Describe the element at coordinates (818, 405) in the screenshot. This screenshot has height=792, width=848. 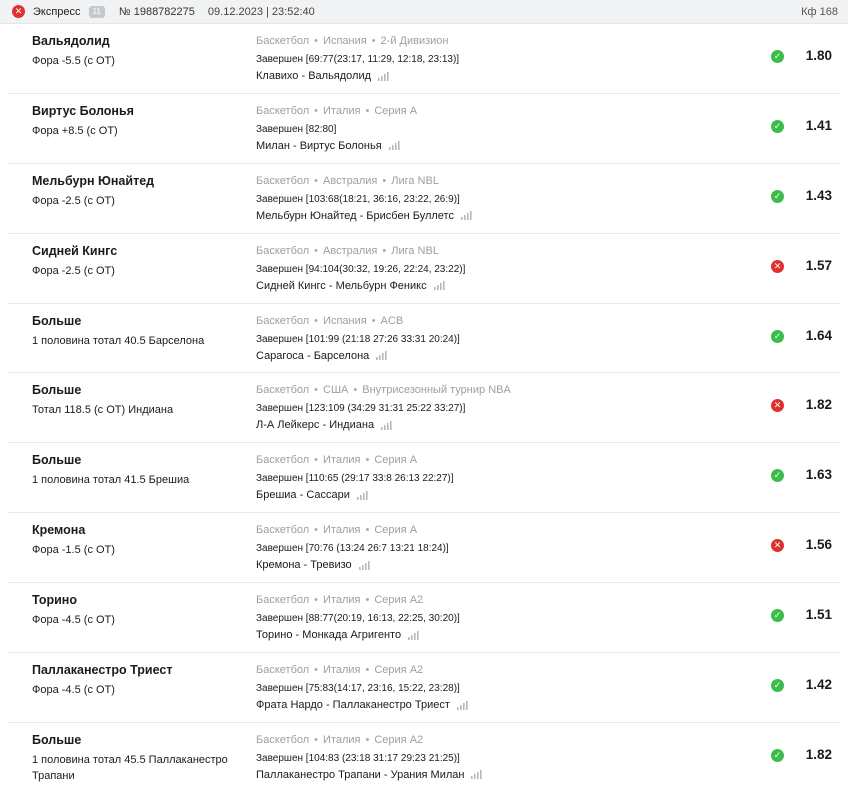
I see `selection-odds: 1.82` at that location.